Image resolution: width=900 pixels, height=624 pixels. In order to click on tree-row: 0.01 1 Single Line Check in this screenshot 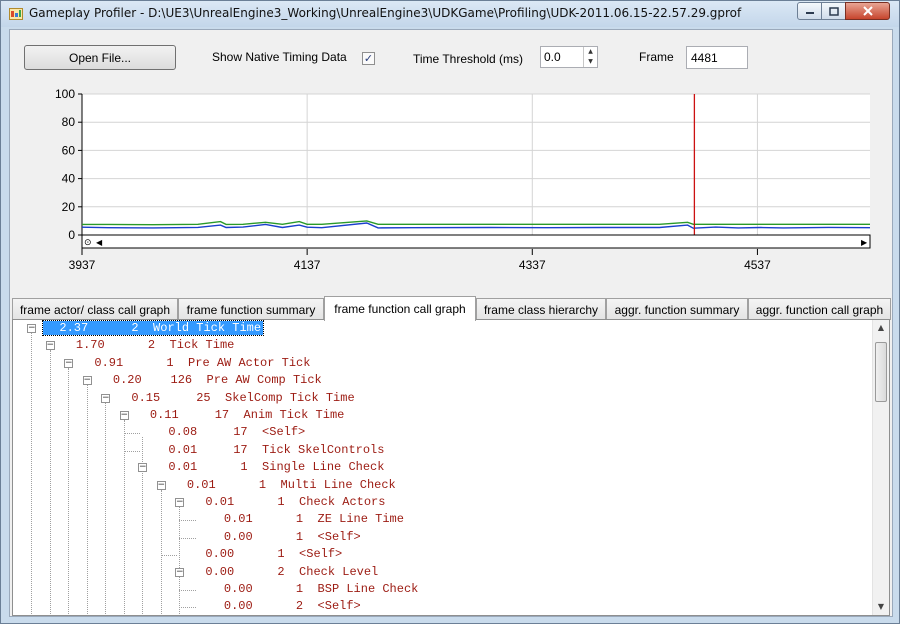, I will do `click(269, 467)`.